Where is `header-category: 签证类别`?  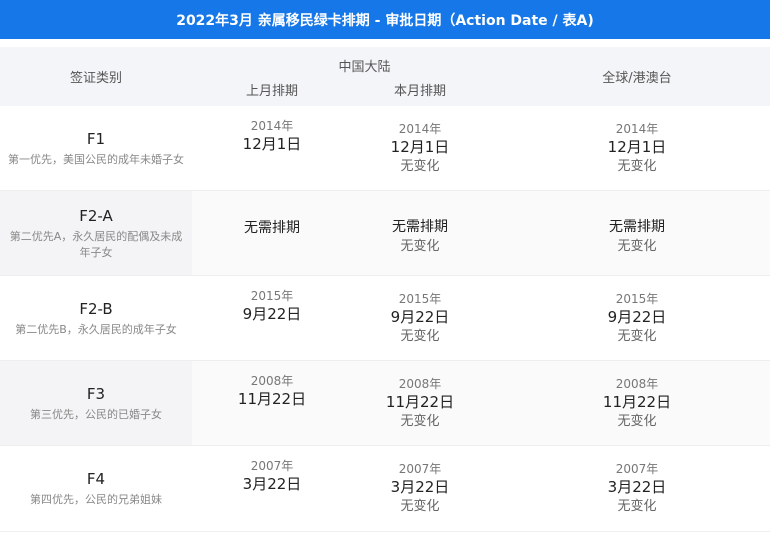 header-category: 签证类别 is located at coordinates (95, 78).